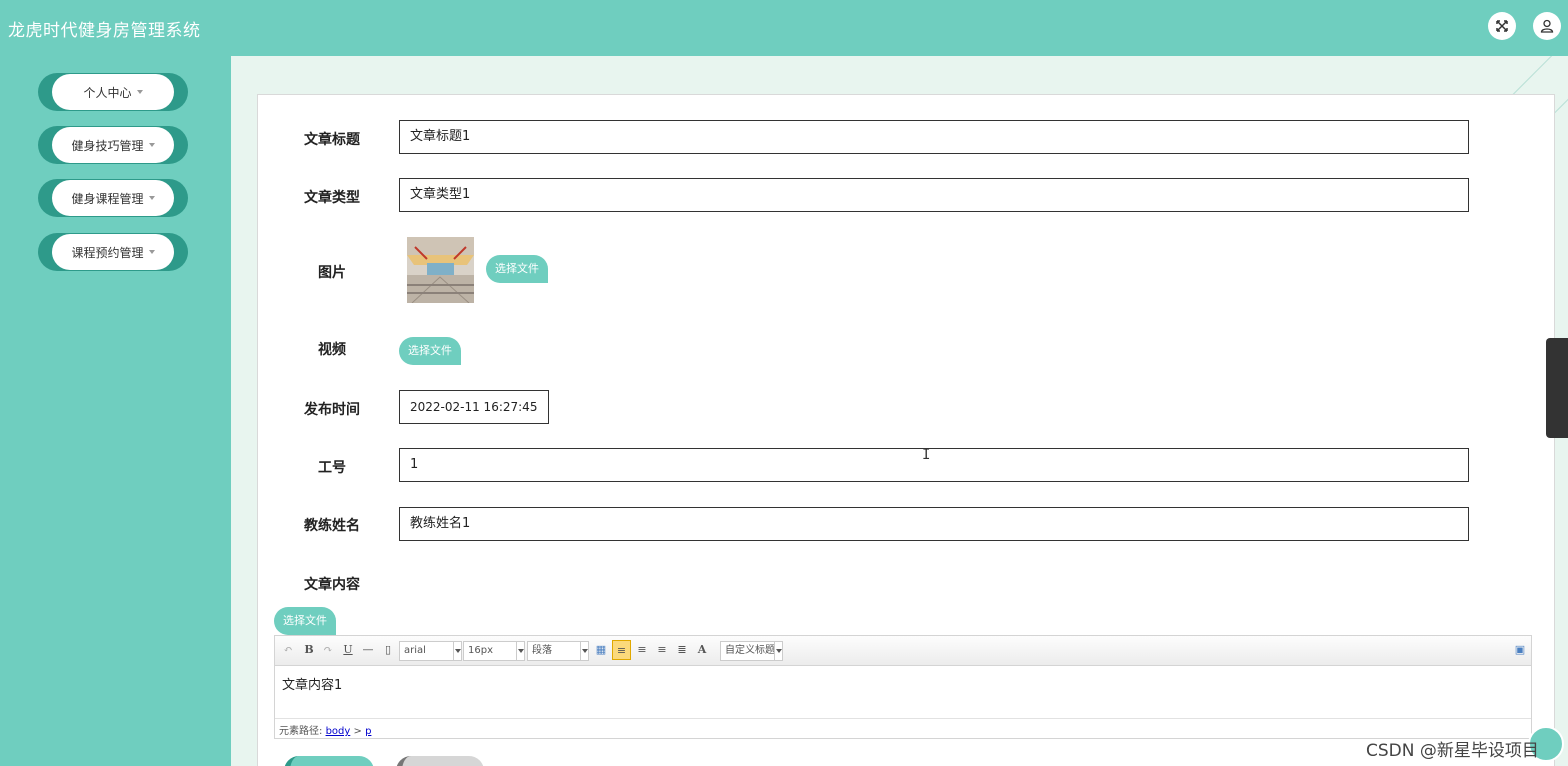 The width and height of the screenshot is (1568, 766). I want to click on image-choose-file-button: 选择文件, so click(517, 269).